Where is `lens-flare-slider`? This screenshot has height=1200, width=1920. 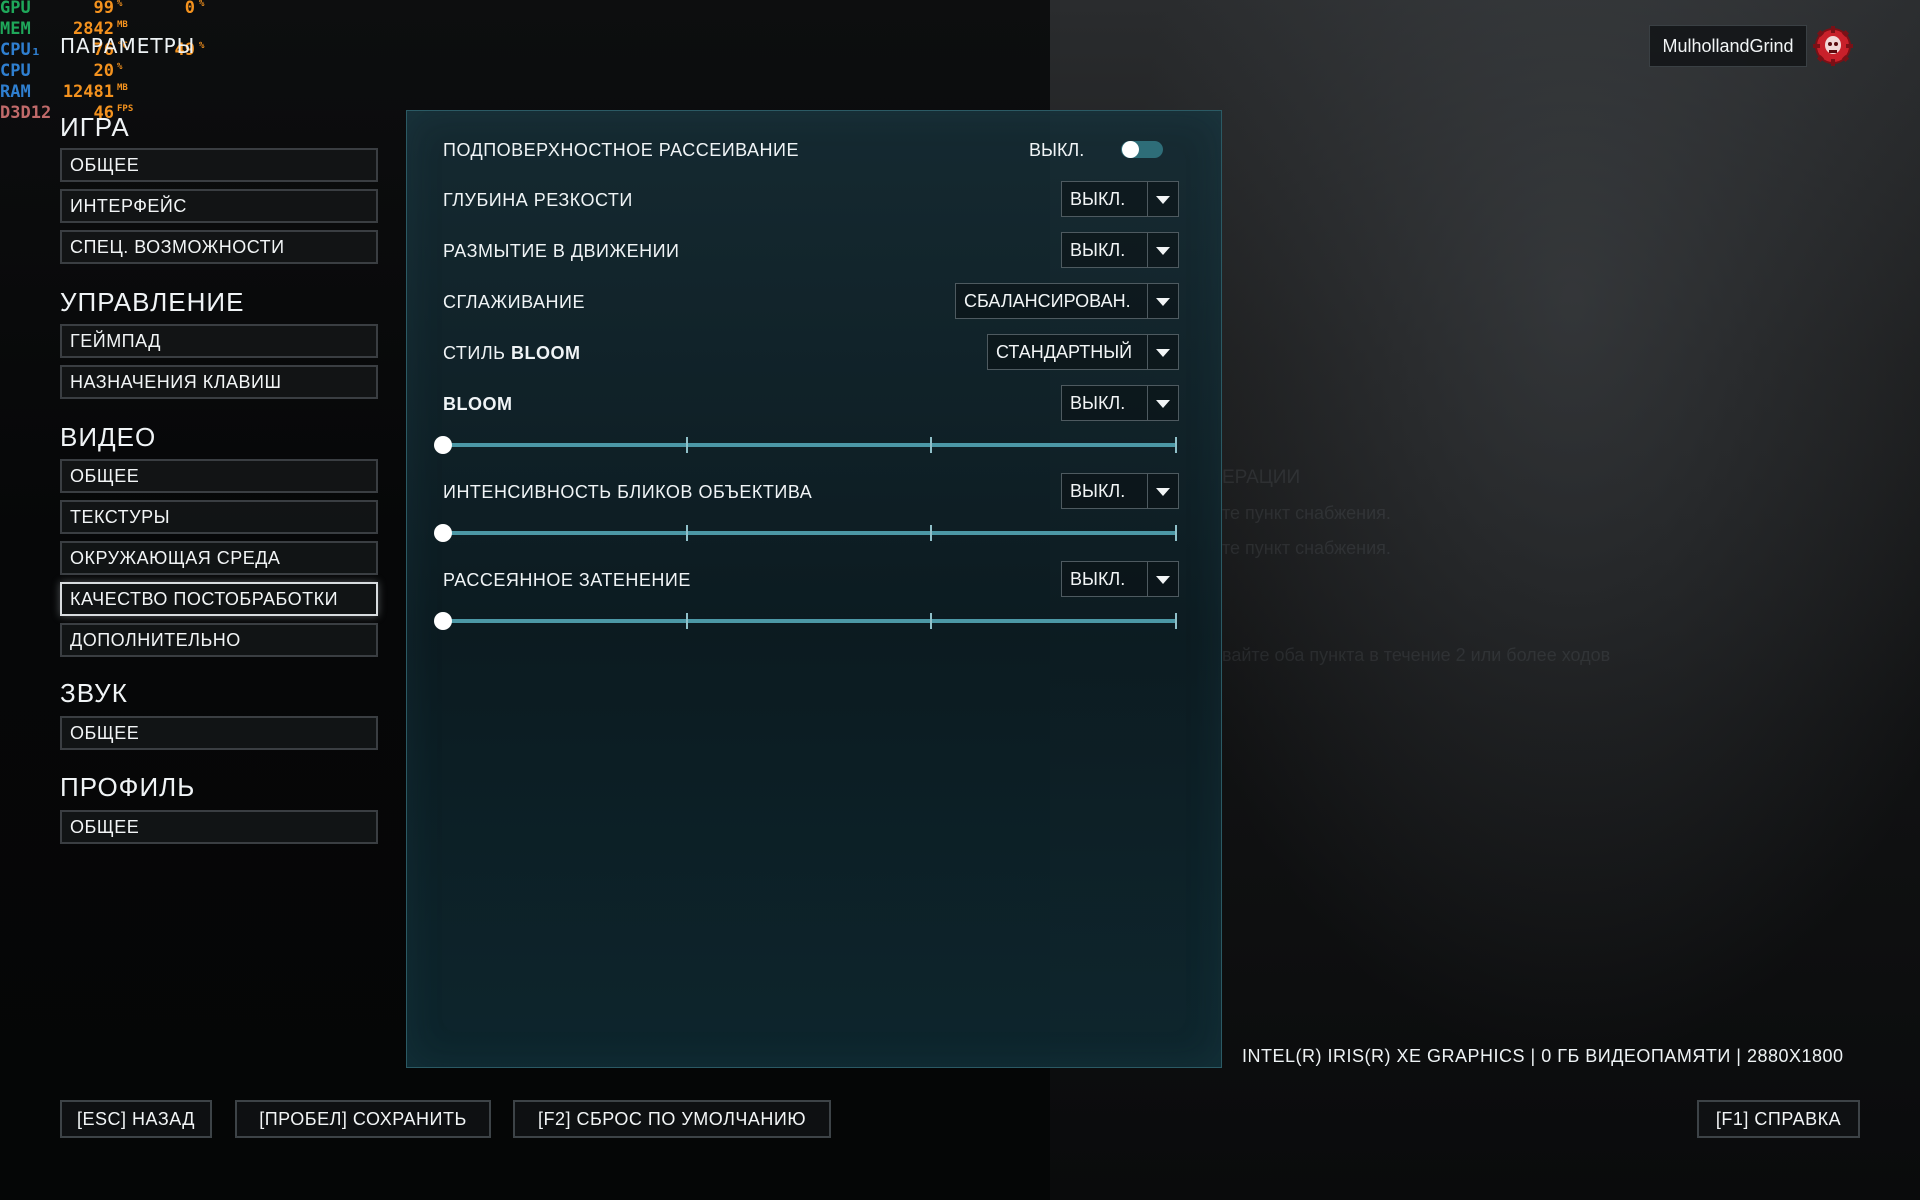
lens-flare-slider is located at coordinates (805, 533).